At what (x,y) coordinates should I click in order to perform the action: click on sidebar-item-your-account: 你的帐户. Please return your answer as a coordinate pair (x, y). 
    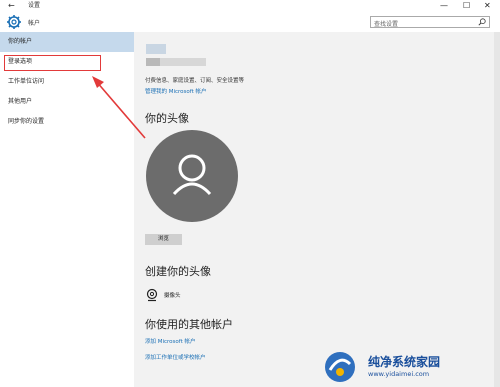
    Looking at the image, I should click on (67, 42).